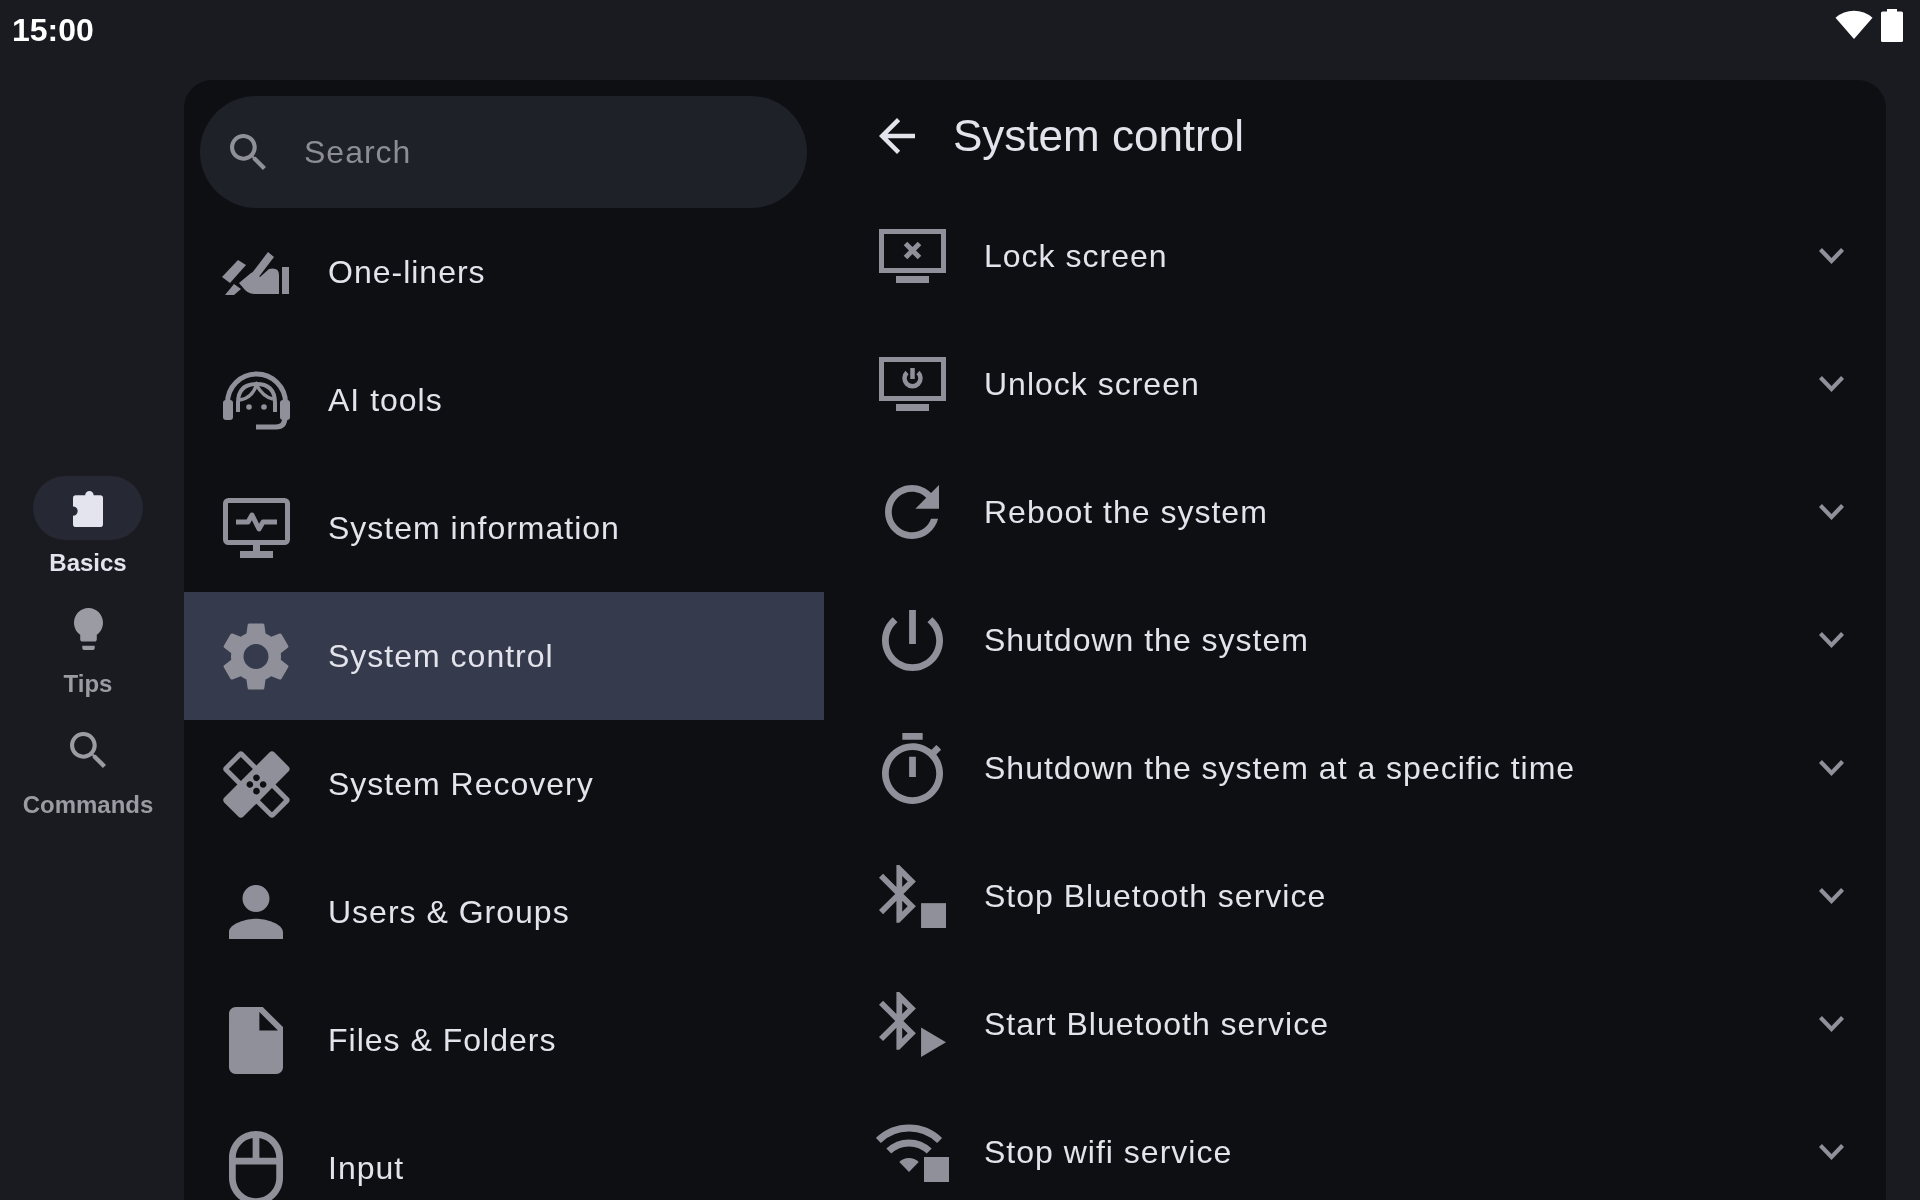 Image resolution: width=1920 pixels, height=1200 pixels. What do you see at coordinates (504, 1040) in the screenshot?
I see `category-item: Files & Folders` at bounding box center [504, 1040].